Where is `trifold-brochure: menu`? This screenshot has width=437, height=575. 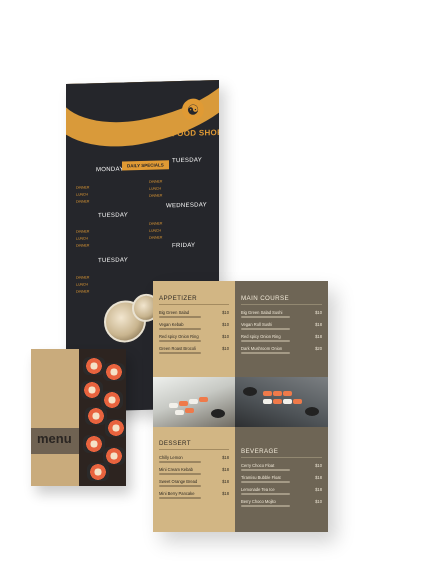 trifold-brochure: menu is located at coordinates (78, 417).